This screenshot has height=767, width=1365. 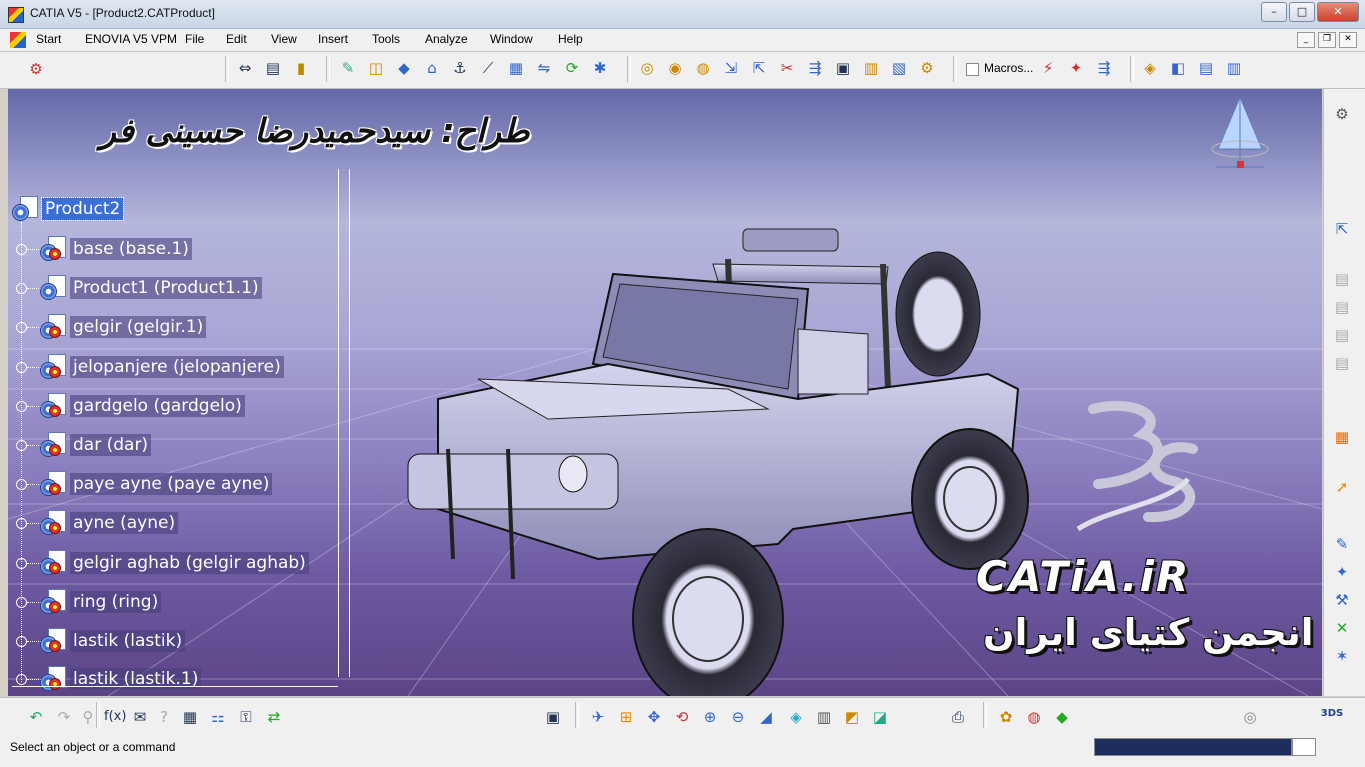 I want to click on group-tool-3-icon: ▤, so click(x=1342, y=335).